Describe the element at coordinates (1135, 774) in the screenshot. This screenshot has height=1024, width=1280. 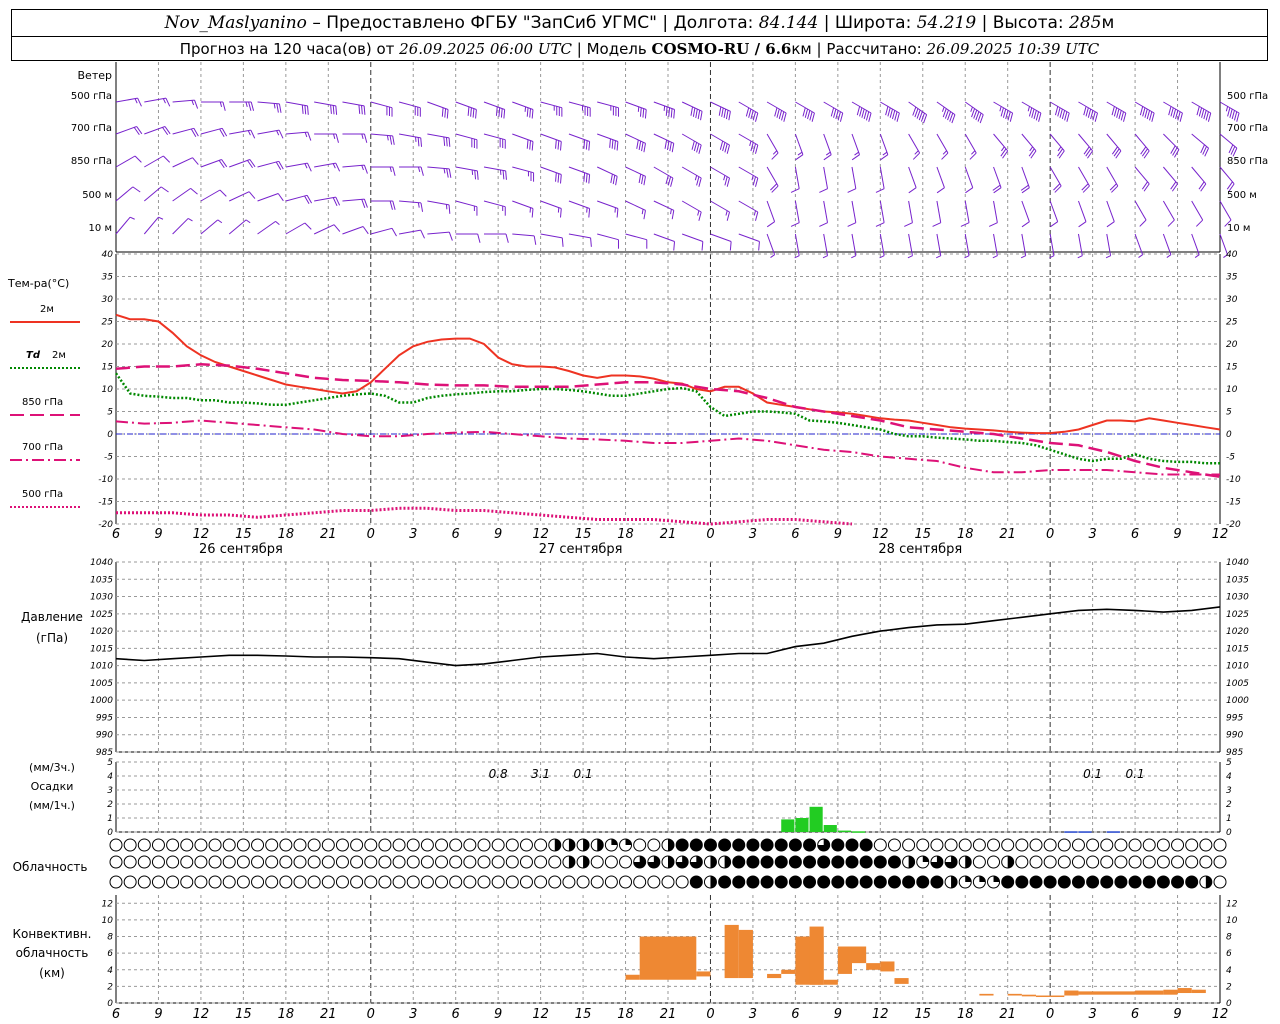
I see `precip-3h-total: 0.1` at that location.